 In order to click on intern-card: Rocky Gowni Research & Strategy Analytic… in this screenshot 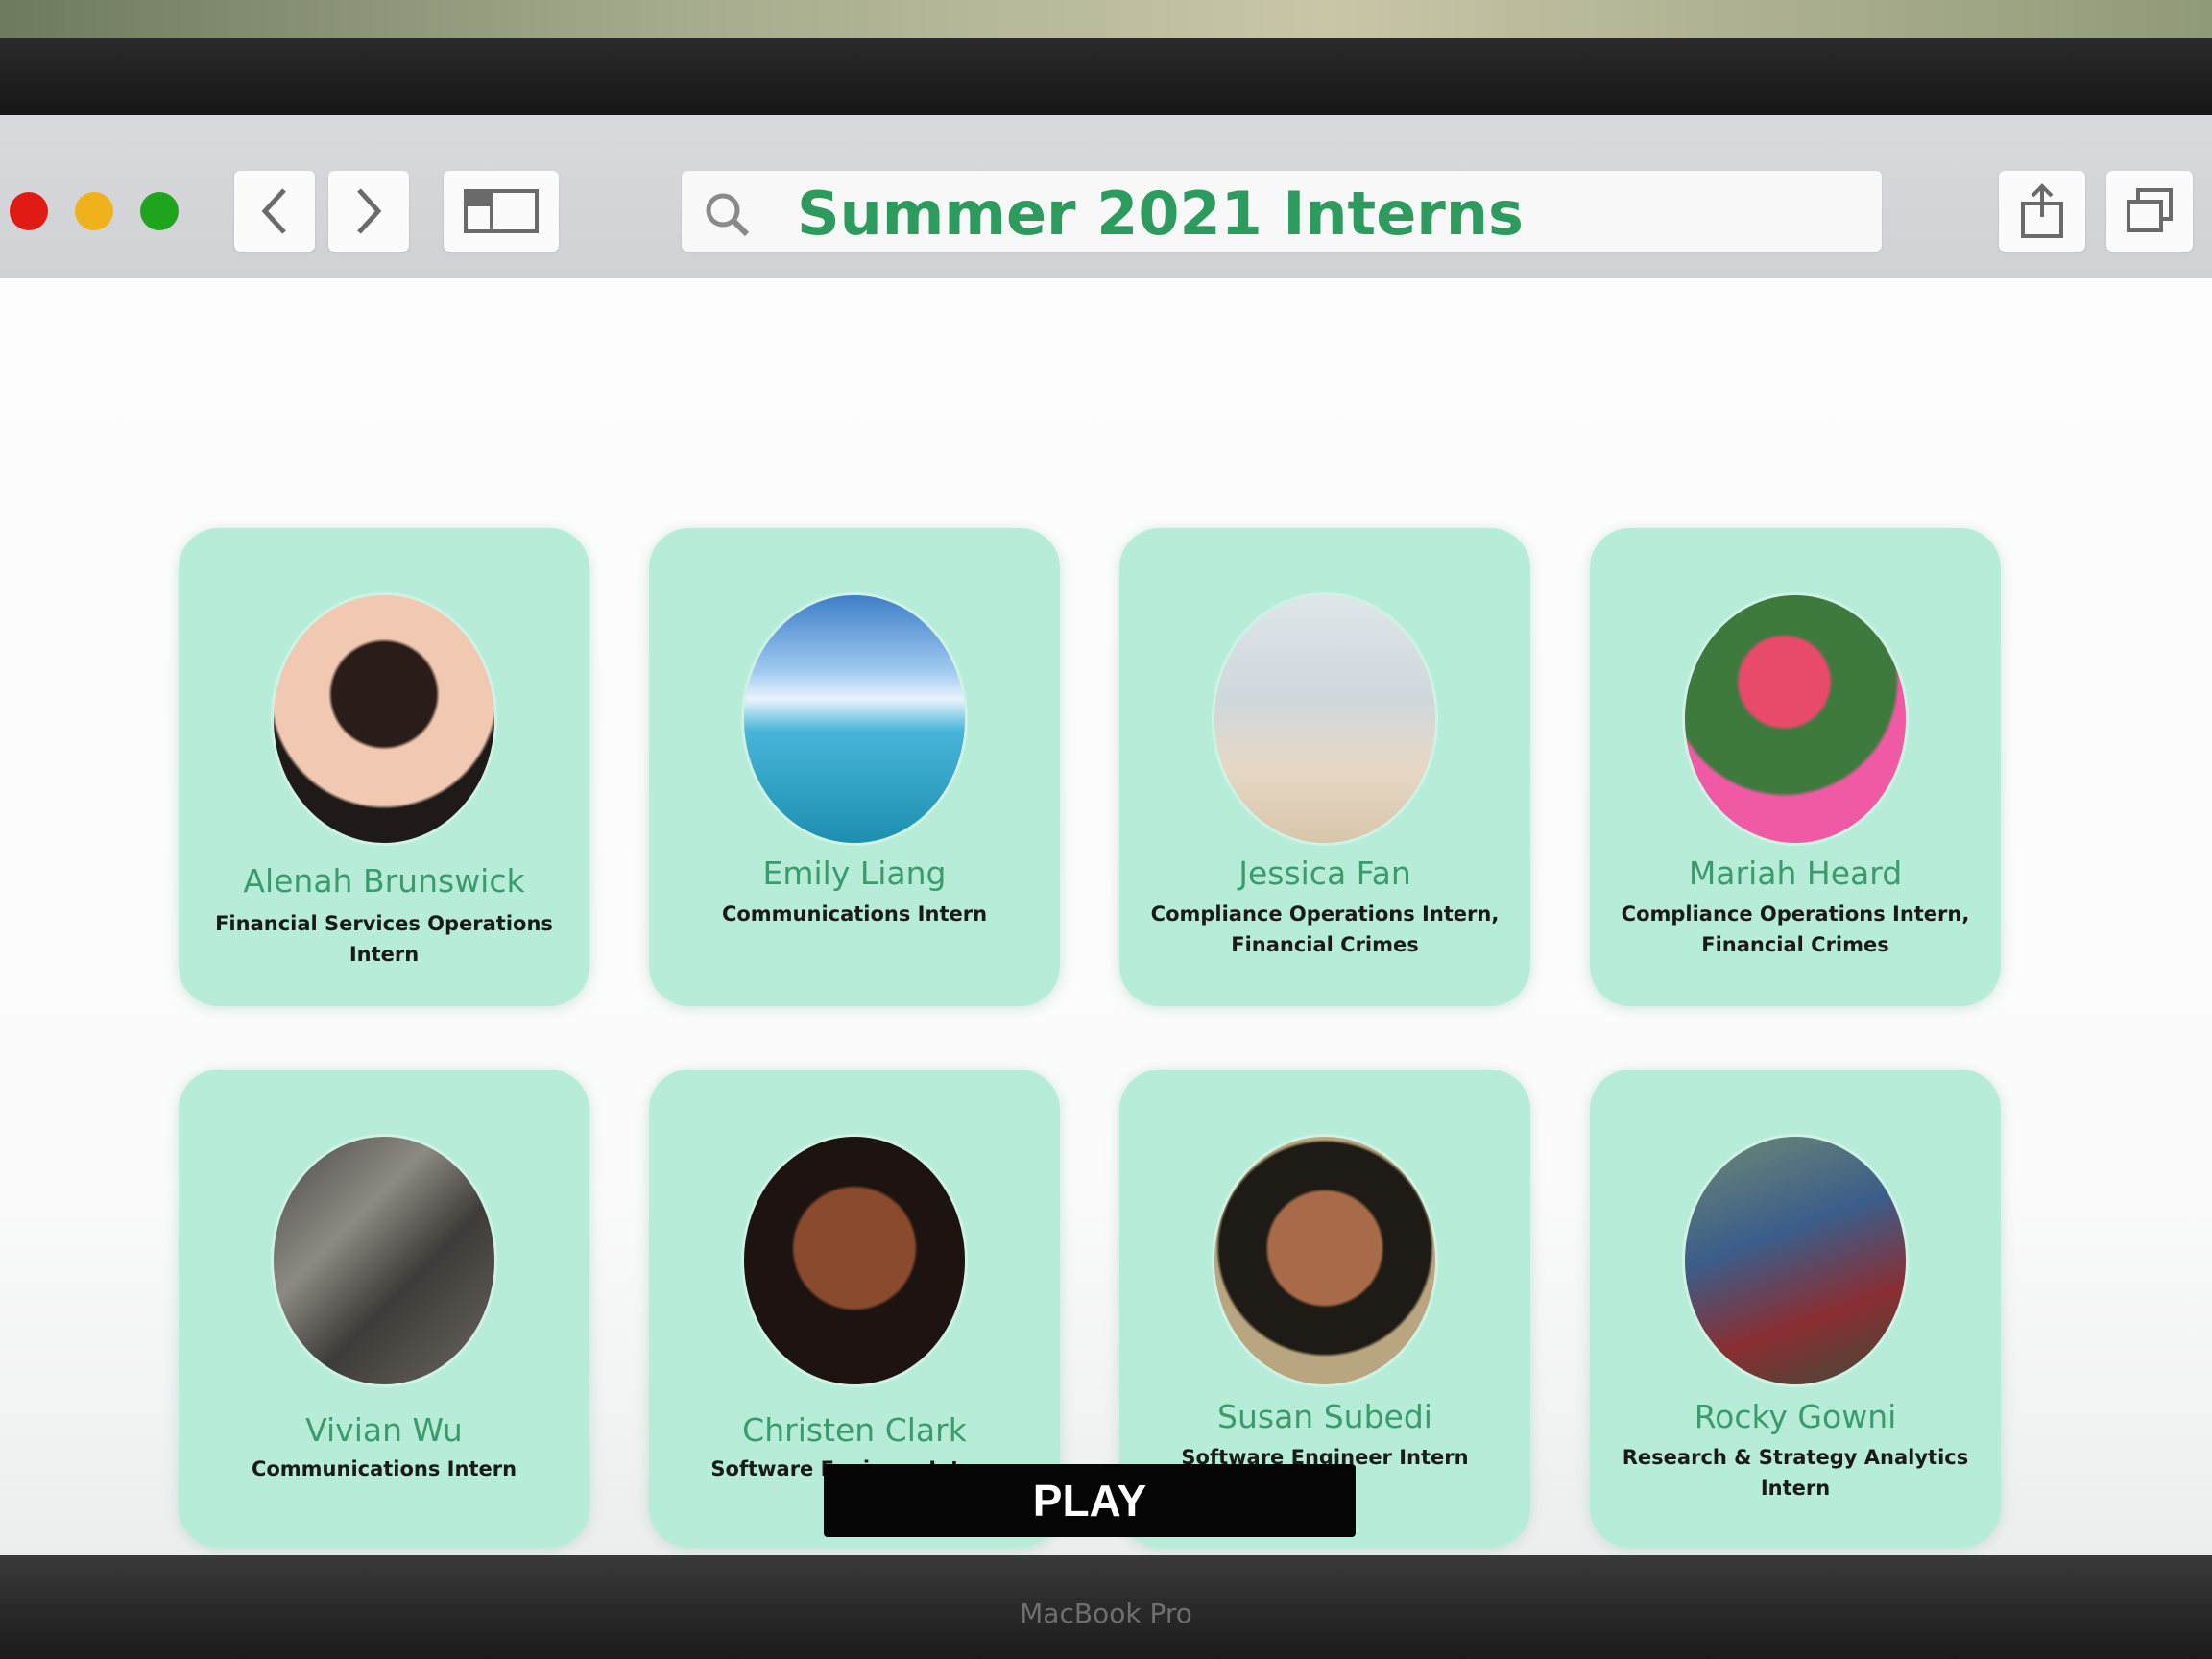, I will do `click(1795, 1309)`.